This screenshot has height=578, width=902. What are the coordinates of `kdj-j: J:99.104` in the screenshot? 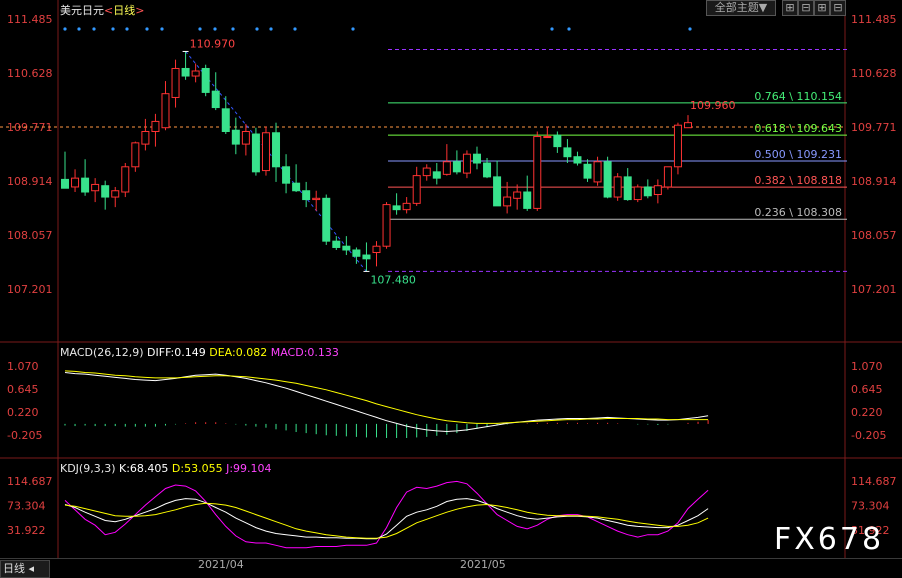 It's located at (249, 468).